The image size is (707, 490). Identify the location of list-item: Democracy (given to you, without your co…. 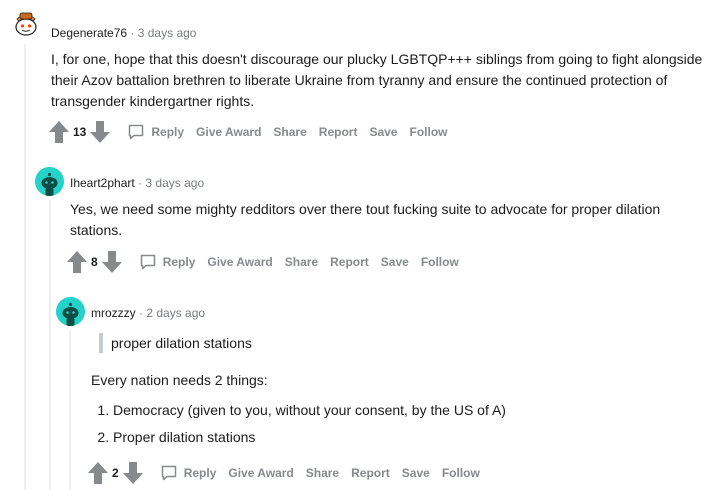
(410, 410).